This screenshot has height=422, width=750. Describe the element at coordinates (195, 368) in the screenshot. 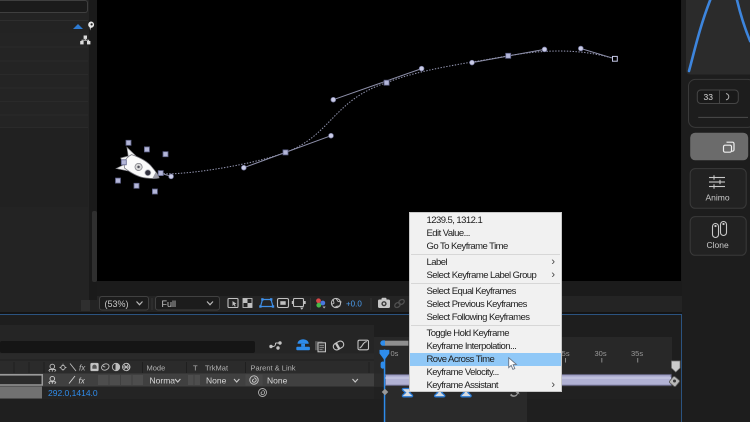

I see `svg-text: T` at that location.